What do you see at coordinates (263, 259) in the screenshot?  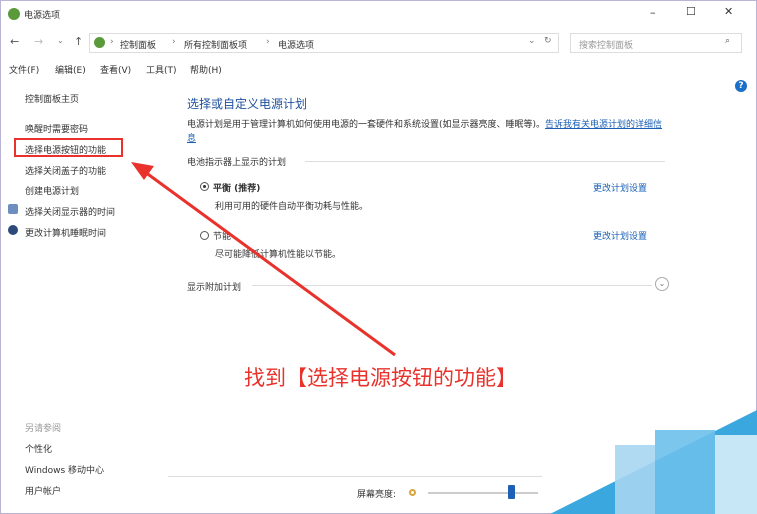 I see `annotation-arrow` at bounding box center [263, 259].